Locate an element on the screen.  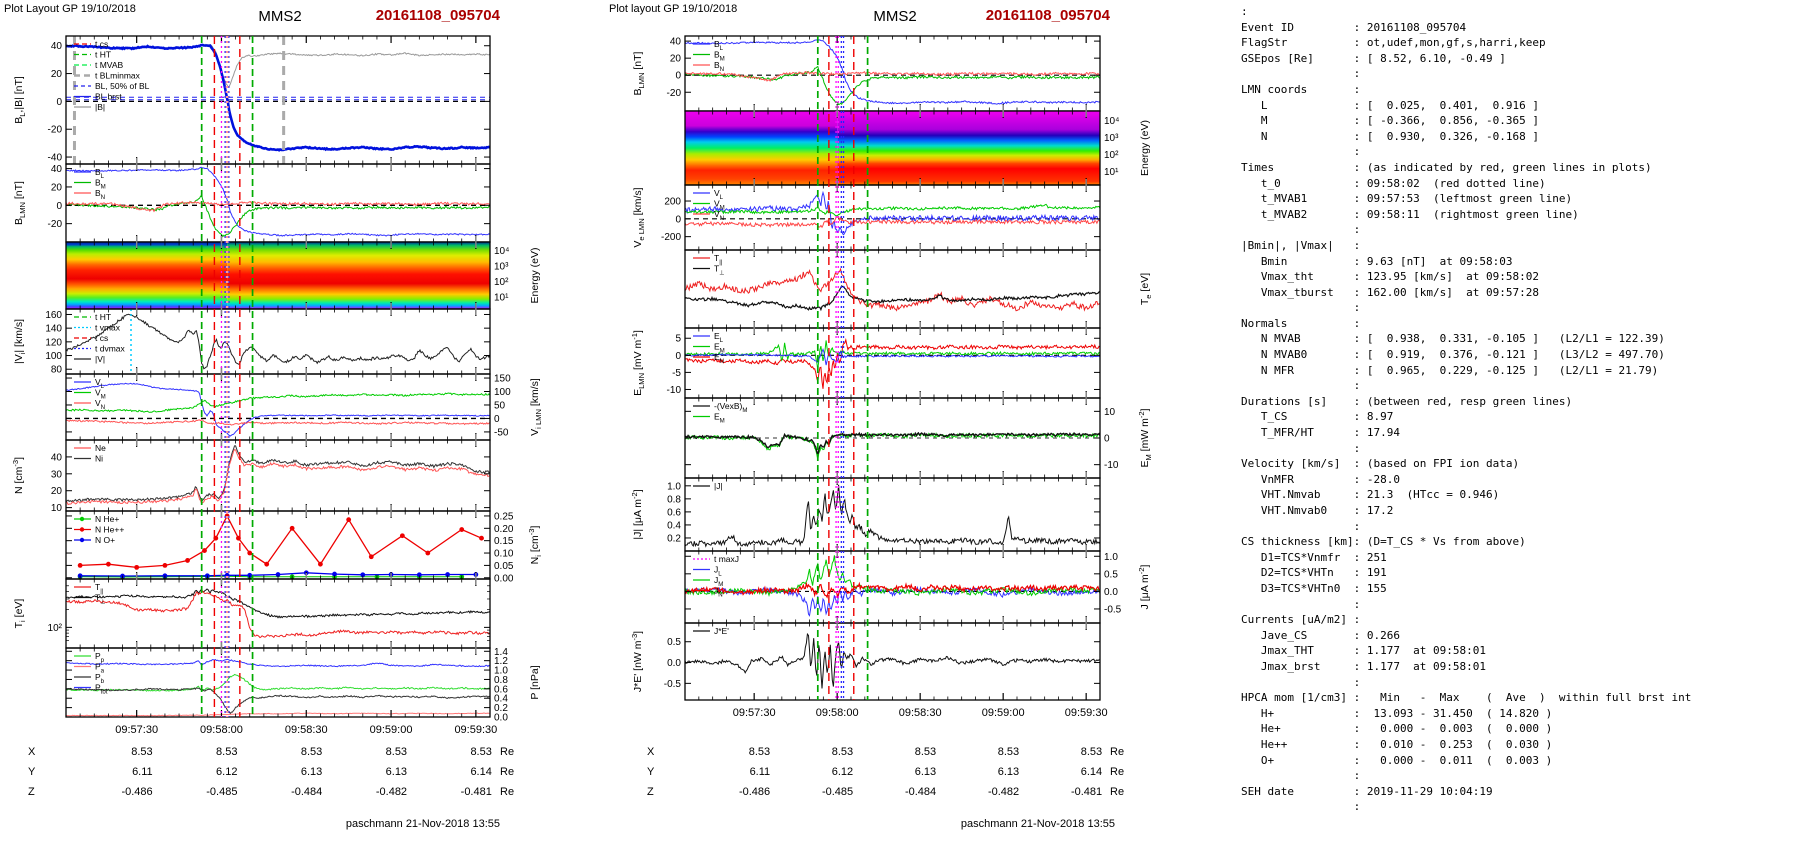
svg-text: 0.6 is located at coordinates (674, 512).